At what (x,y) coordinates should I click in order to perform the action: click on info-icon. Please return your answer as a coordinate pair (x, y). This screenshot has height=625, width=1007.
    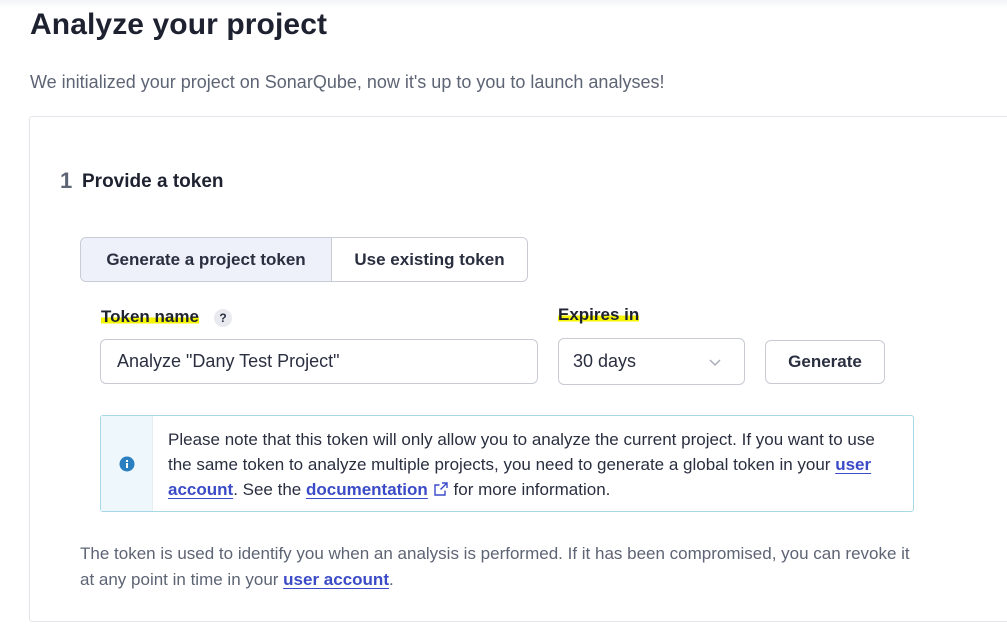
    Looking at the image, I should click on (126, 463).